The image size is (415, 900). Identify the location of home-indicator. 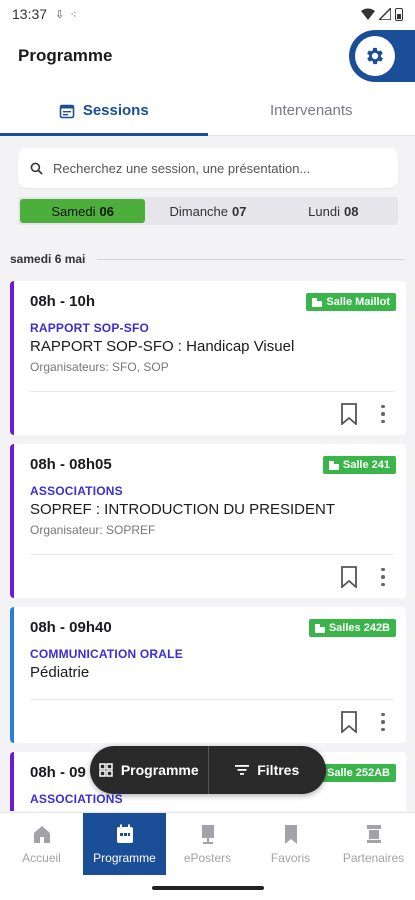
(208, 888).